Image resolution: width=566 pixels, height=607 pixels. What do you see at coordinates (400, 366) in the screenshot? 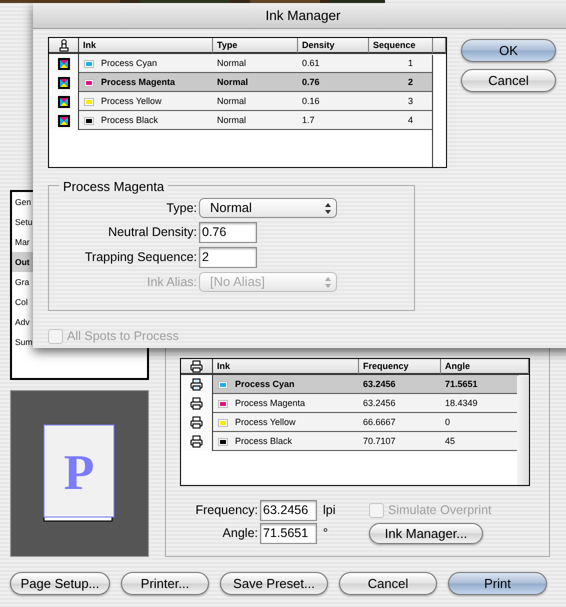
I see `column-header: Frequency` at bounding box center [400, 366].